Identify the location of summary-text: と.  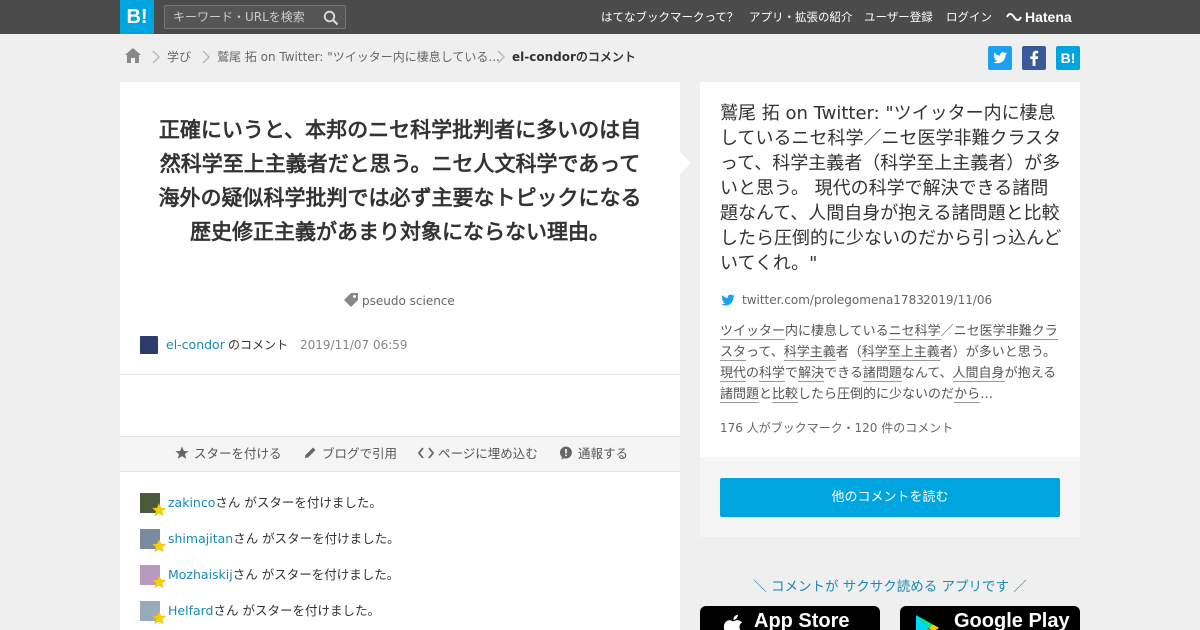
(766, 394).